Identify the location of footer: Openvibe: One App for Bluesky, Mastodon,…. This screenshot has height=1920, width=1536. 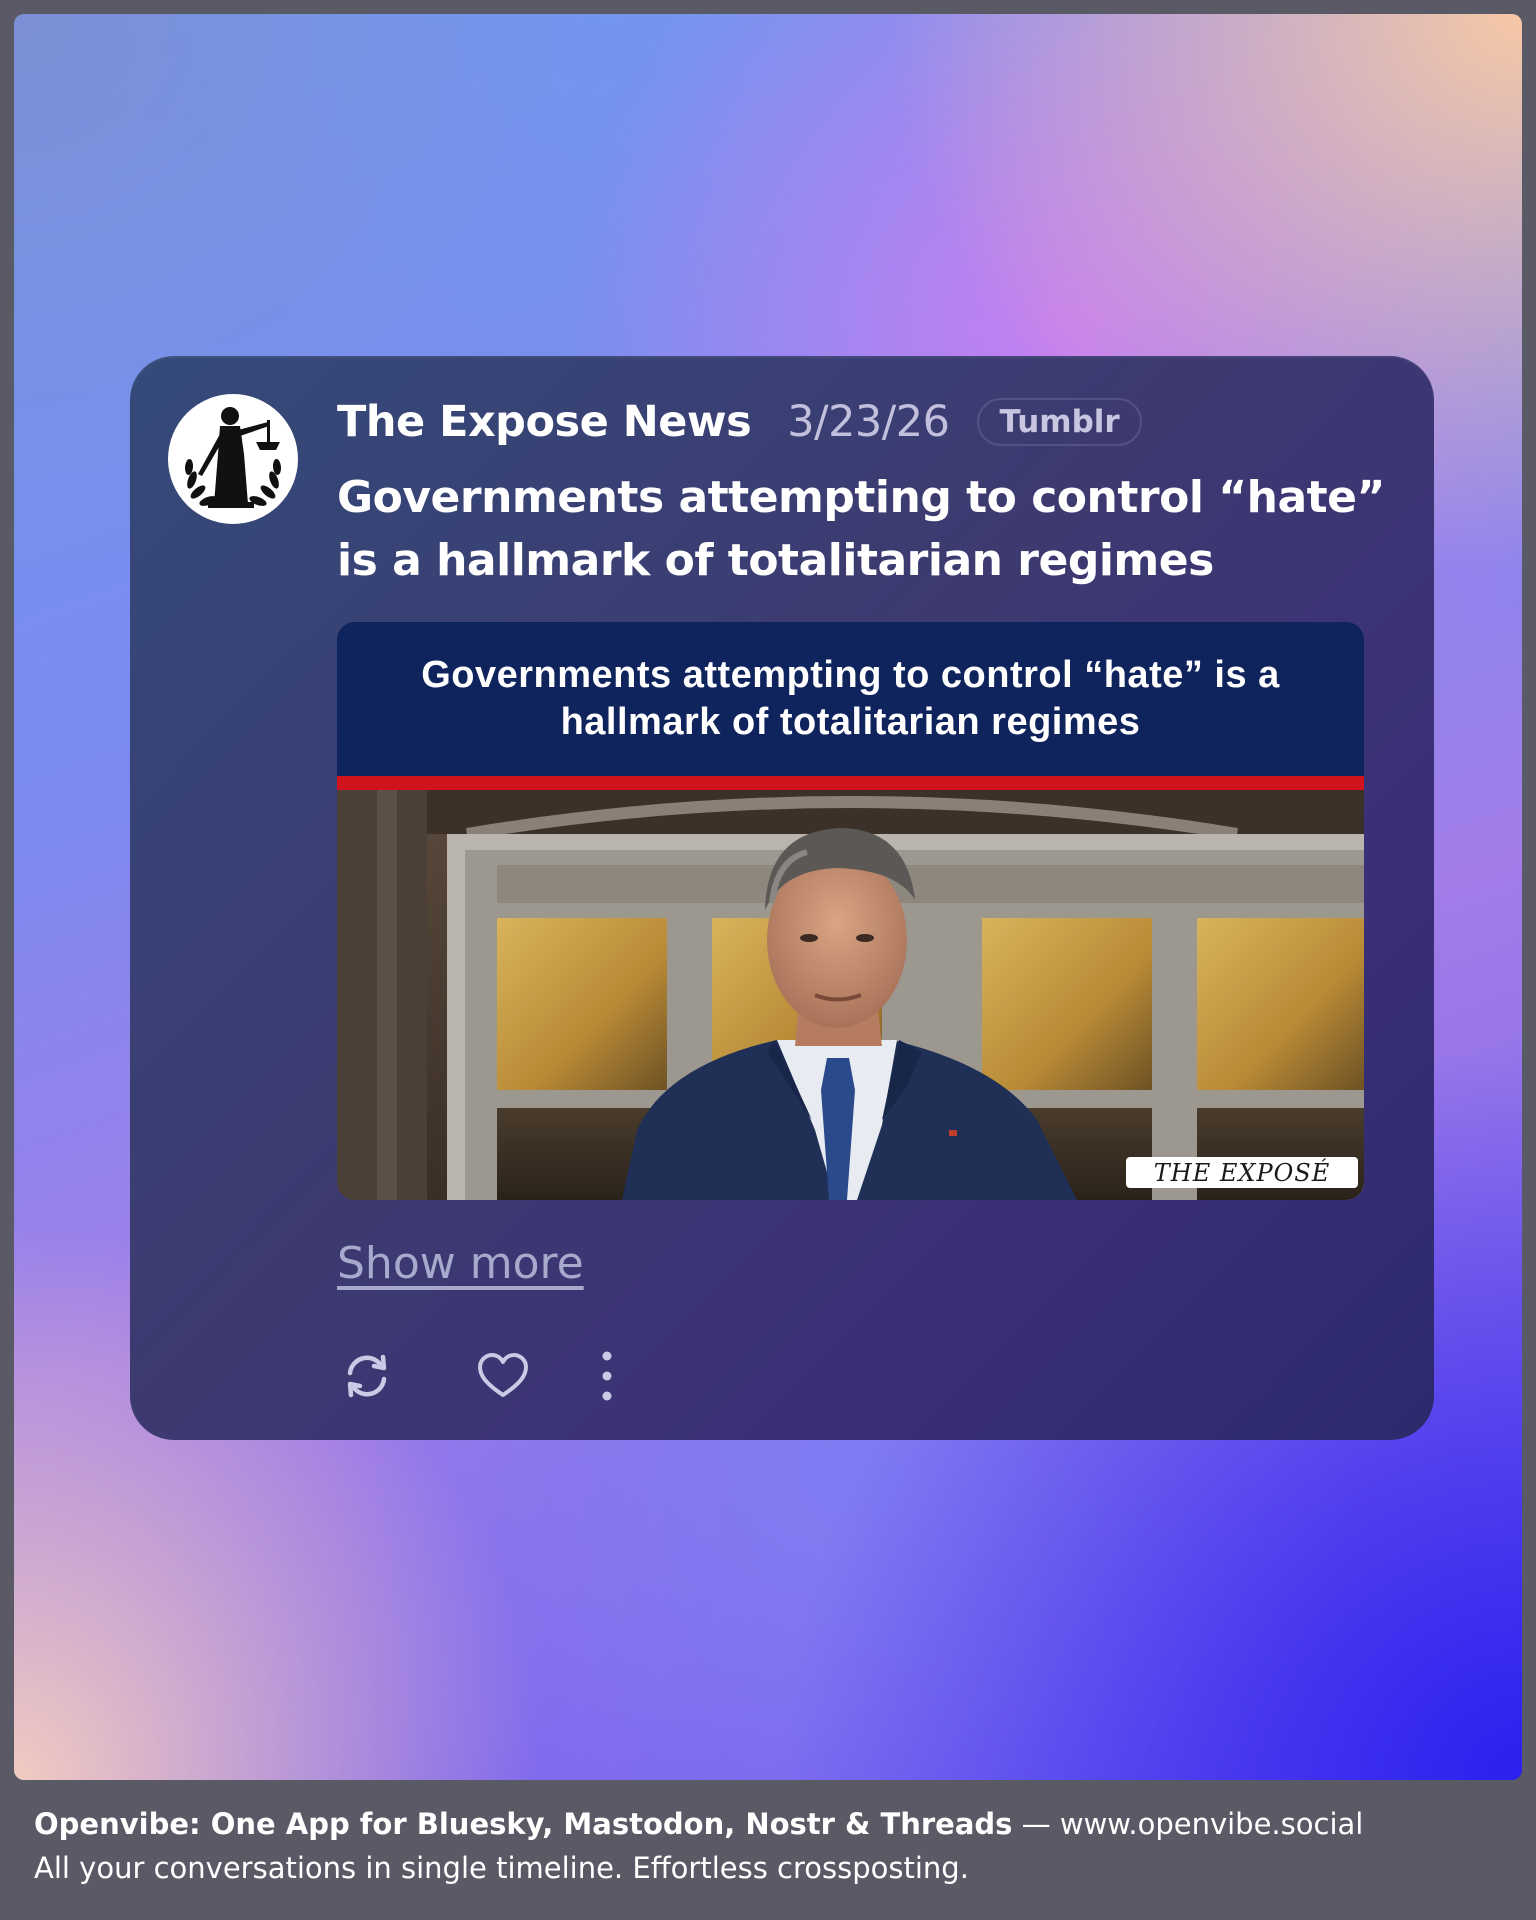
(774, 1846).